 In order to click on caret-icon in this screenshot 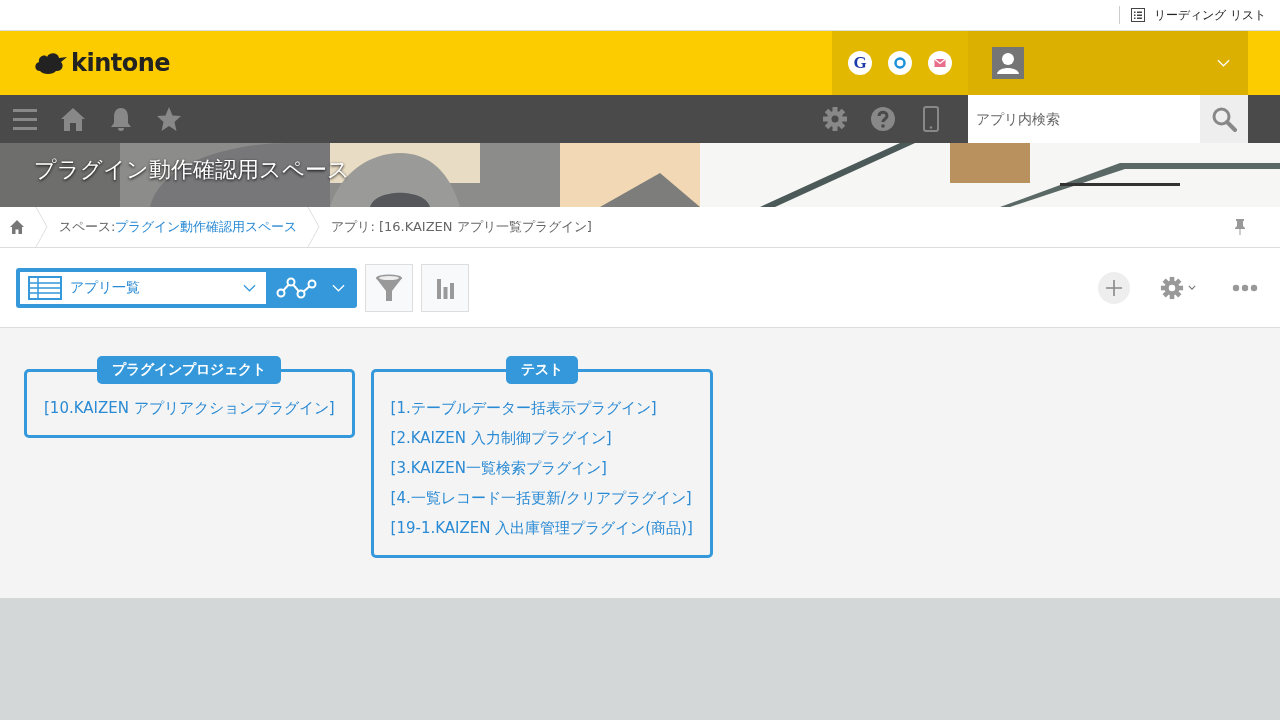, I will do `click(1192, 287)`.